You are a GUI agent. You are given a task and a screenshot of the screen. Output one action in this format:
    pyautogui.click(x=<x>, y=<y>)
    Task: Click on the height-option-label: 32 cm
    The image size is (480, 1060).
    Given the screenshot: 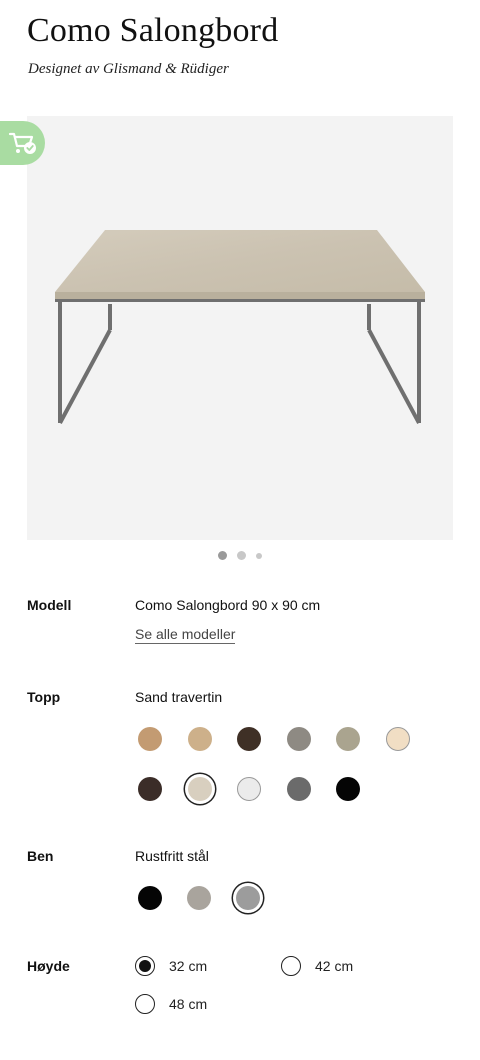 What is the action you would take?
    pyautogui.click(x=188, y=966)
    